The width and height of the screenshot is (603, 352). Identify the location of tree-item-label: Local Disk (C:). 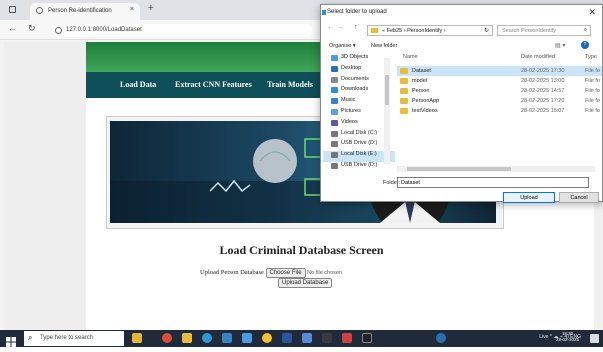
(359, 132).